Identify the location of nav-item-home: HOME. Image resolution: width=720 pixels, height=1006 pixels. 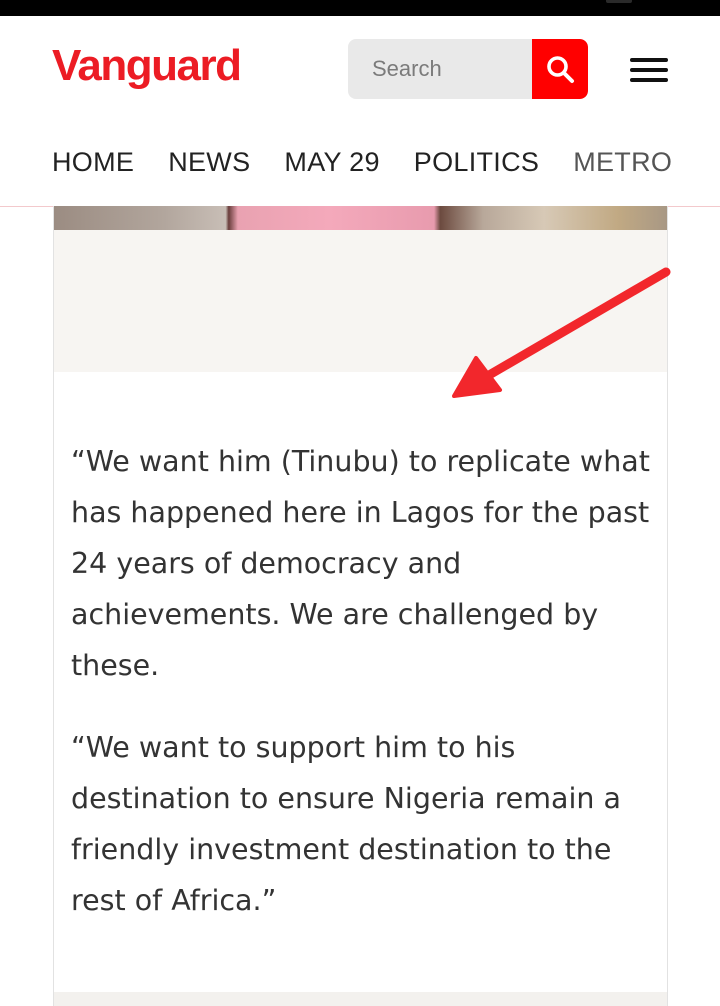
(93, 162).